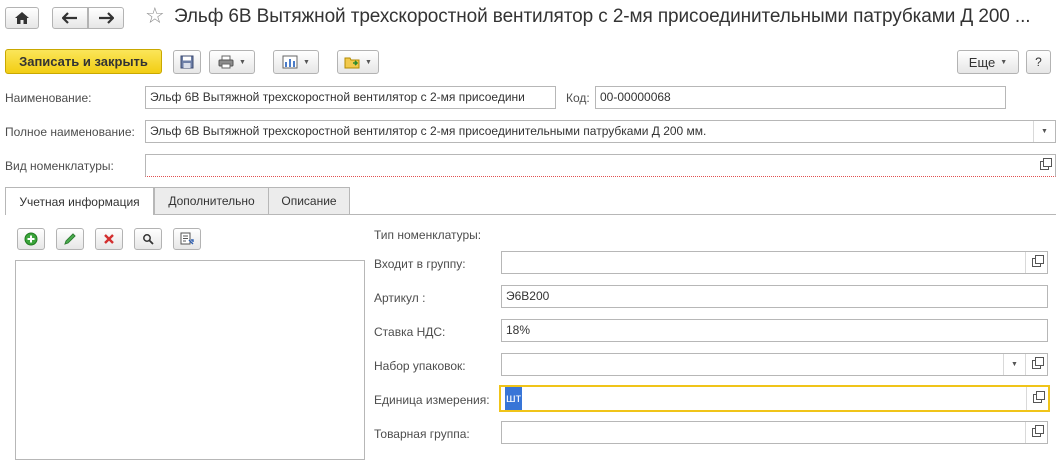 This screenshot has width=1056, height=460. What do you see at coordinates (1038, 62) in the screenshot?
I see `help-button: ?` at bounding box center [1038, 62].